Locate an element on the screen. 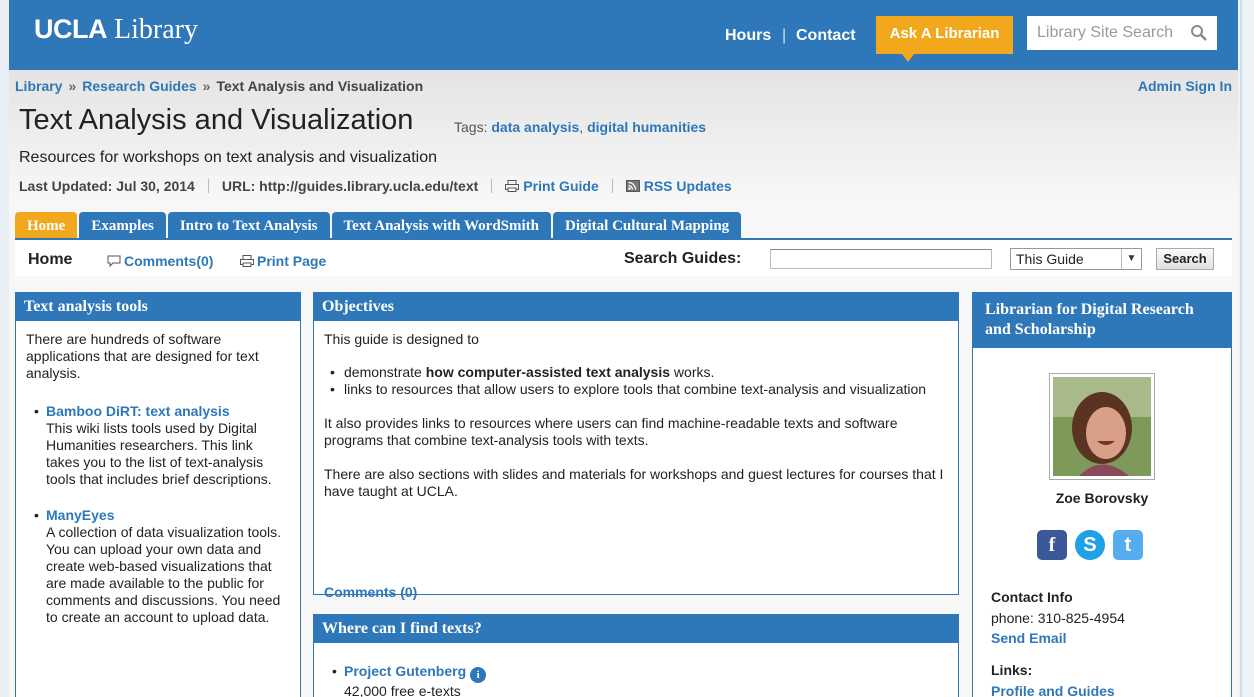  social-links: f S t is located at coordinates (1090, 545).